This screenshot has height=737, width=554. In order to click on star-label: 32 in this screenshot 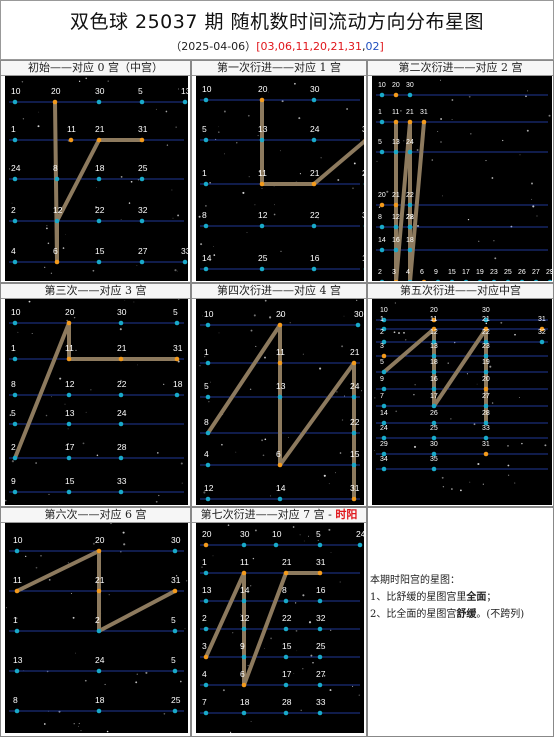, I will do `click(542, 332)`.